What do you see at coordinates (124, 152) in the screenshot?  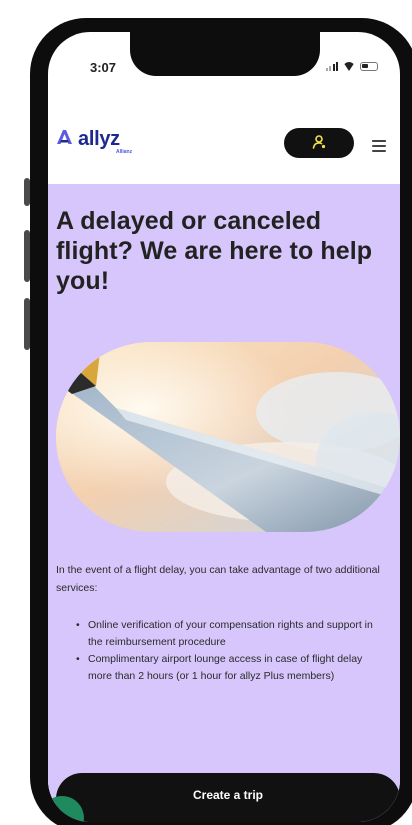 I see `logo-sub-text: Allianz` at bounding box center [124, 152].